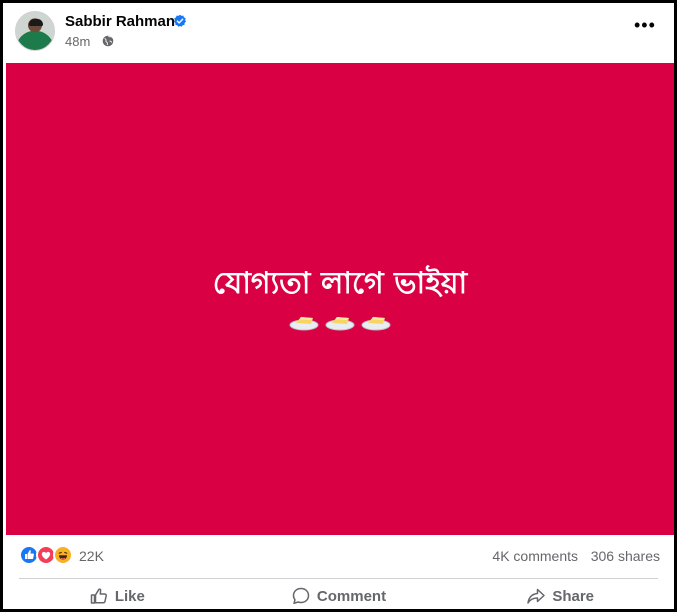 This screenshot has width=677, height=612. What do you see at coordinates (179, 20) in the screenshot?
I see `verified-badge-icon` at bounding box center [179, 20].